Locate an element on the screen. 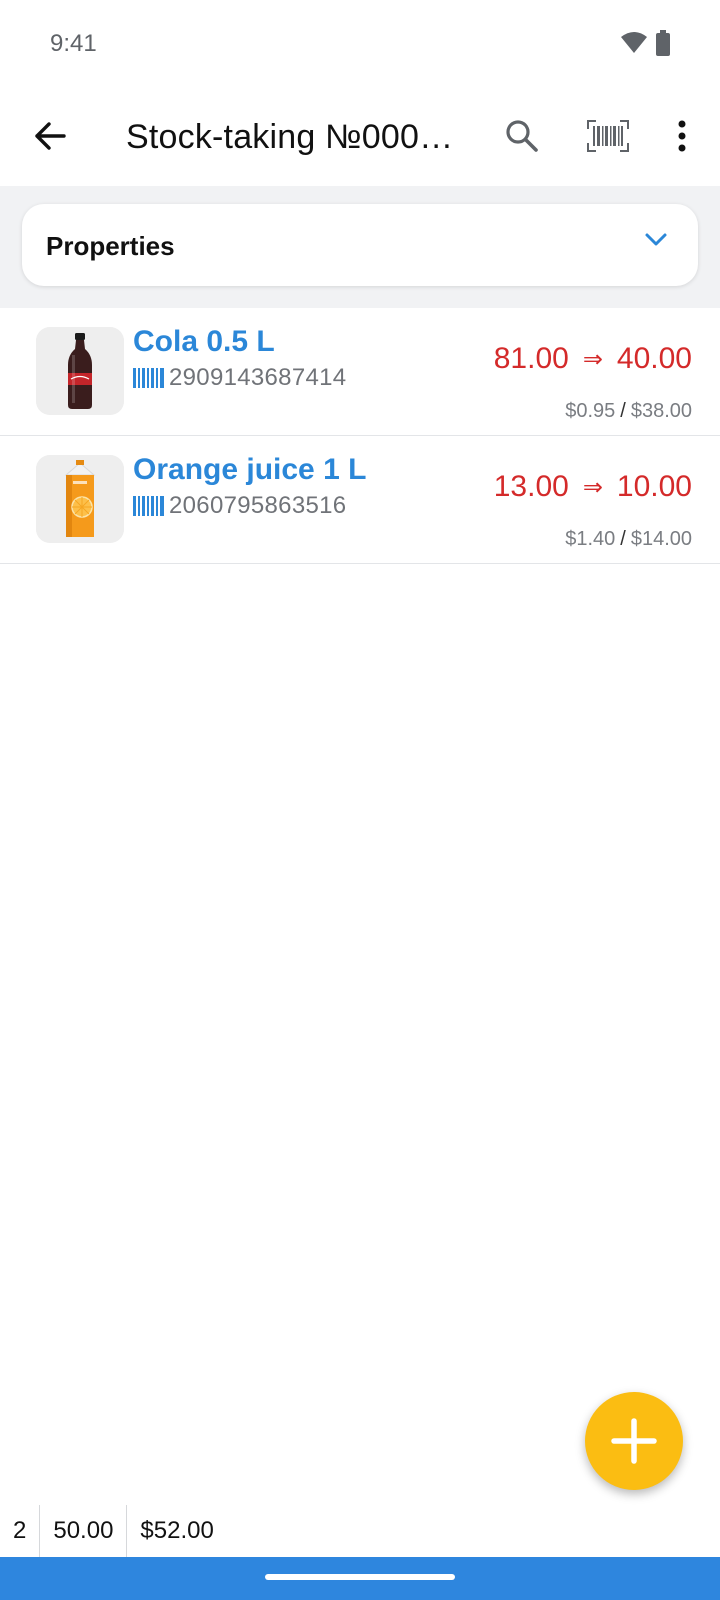 Image resolution: width=720 pixels, height=1600 pixels. more-vert-icon is located at coordinates (682, 136).